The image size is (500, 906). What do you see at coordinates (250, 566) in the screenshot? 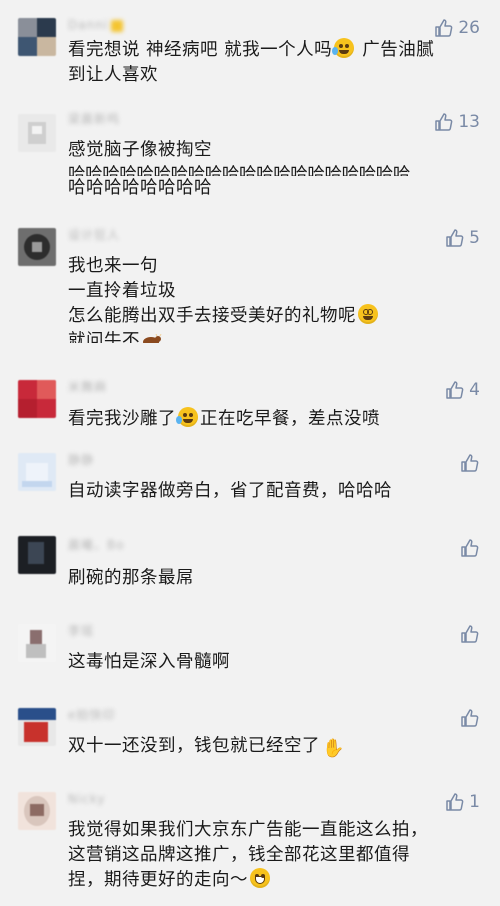
I see `comment-item: 晨曦、Bo 刷碗的那条最屌` at bounding box center [250, 566].